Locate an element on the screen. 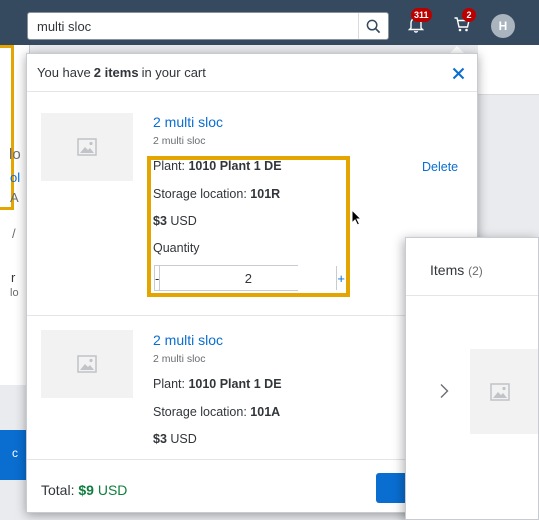 Image resolution: width=539 pixels, height=520 pixels. cart-total: Total: $9 USD is located at coordinates (84, 490).